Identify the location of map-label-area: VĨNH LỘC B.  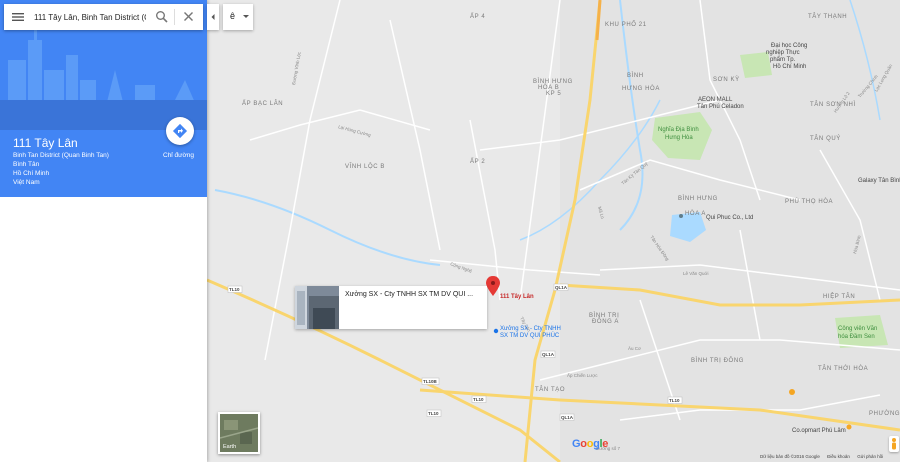
(365, 166).